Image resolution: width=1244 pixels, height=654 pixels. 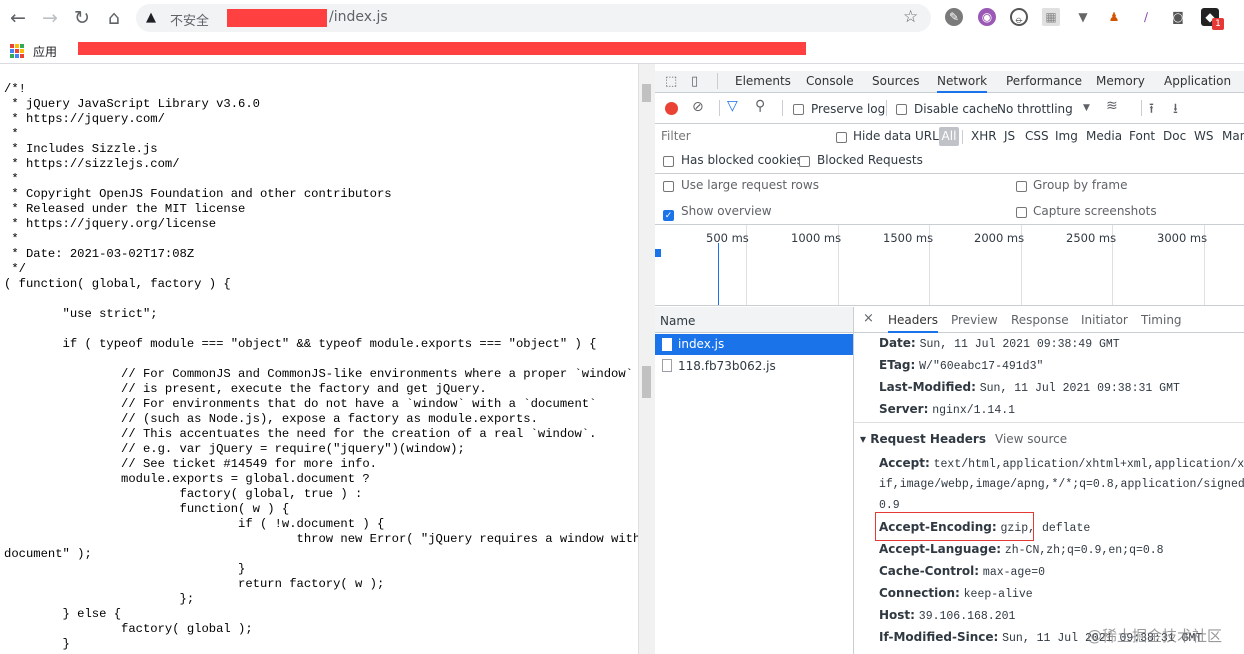 I want to click on type-filter-media: Media, so click(x=1104, y=136).